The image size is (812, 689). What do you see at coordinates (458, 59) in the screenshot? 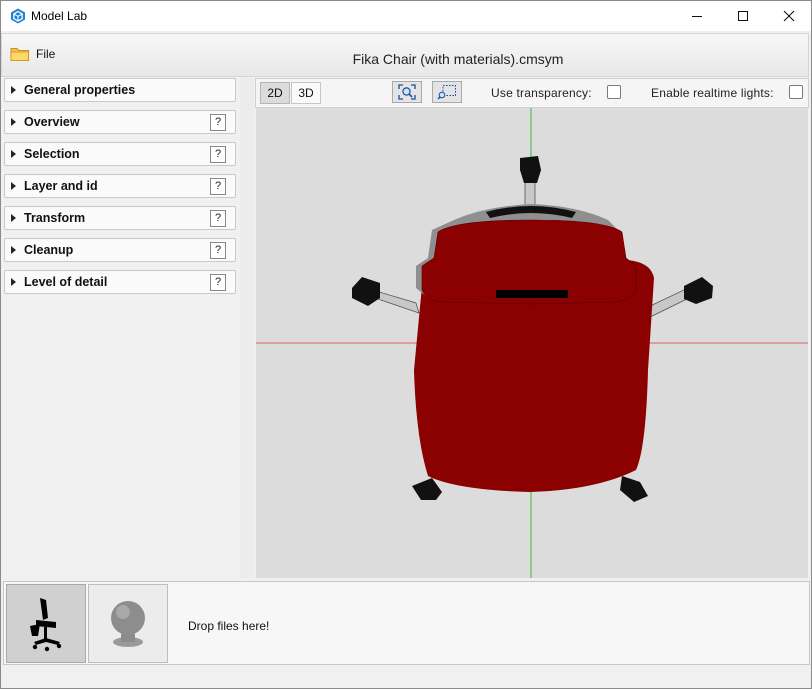
I see `document-title: Fika Chair (with materials).cmsym` at bounding box center [458, 59].